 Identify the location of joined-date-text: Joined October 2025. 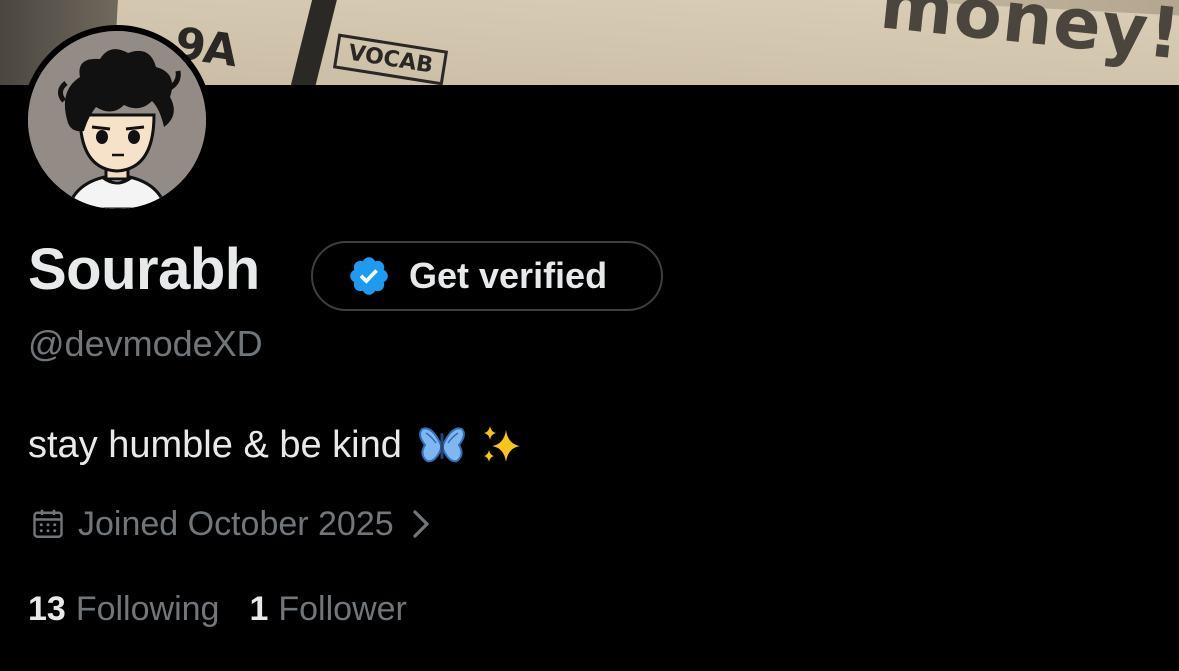
(236, 523).